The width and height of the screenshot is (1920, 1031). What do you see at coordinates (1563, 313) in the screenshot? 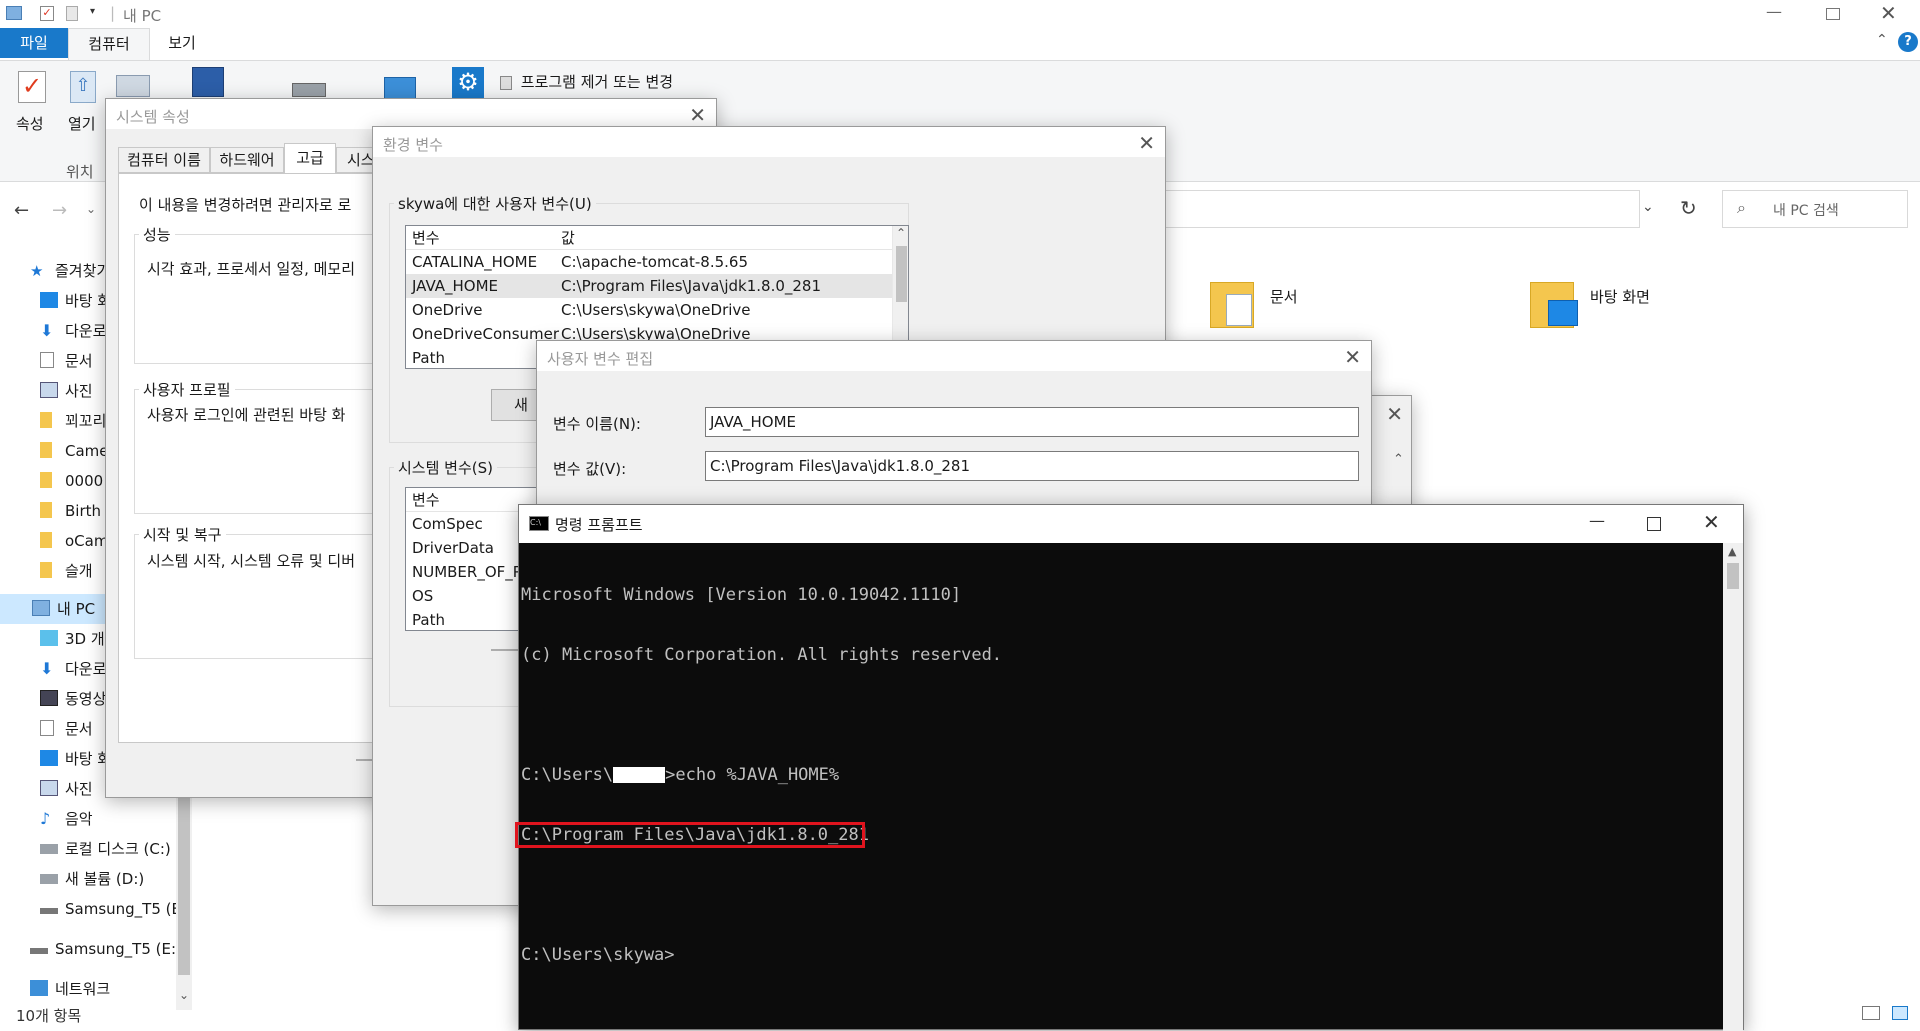
I see `desktop-screen-icon` at bounding box center [1563, 313].